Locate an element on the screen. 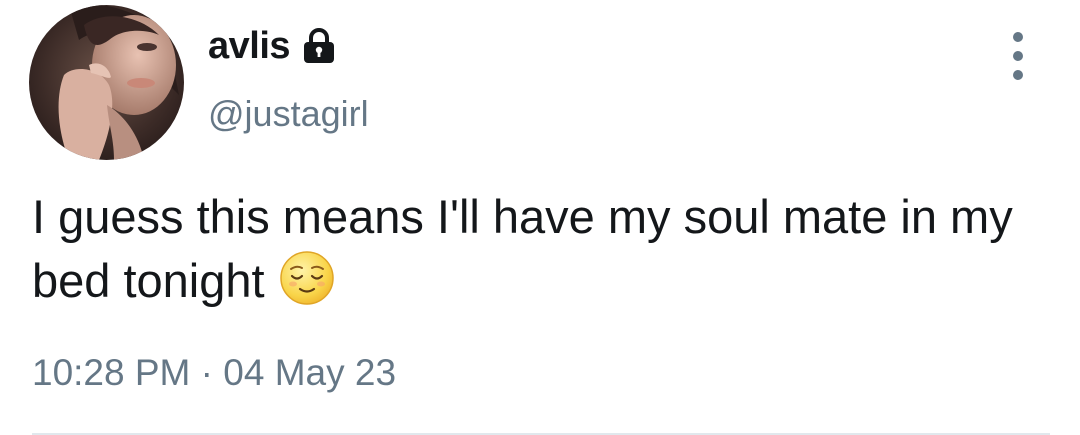 This screenshot has width=1080, height=435. more-options-button is located at coordinates (1018, 56).